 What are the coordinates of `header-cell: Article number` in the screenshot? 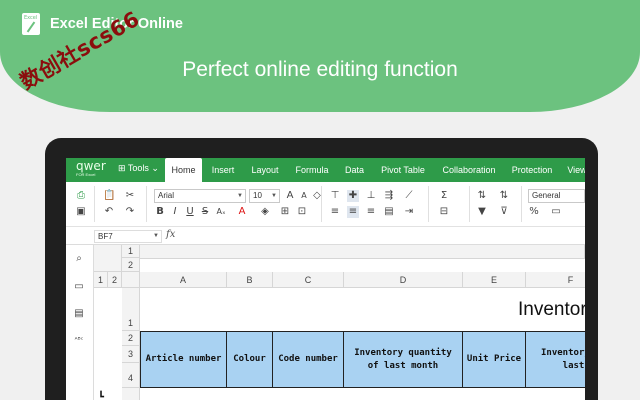 It's located at (183, 359).